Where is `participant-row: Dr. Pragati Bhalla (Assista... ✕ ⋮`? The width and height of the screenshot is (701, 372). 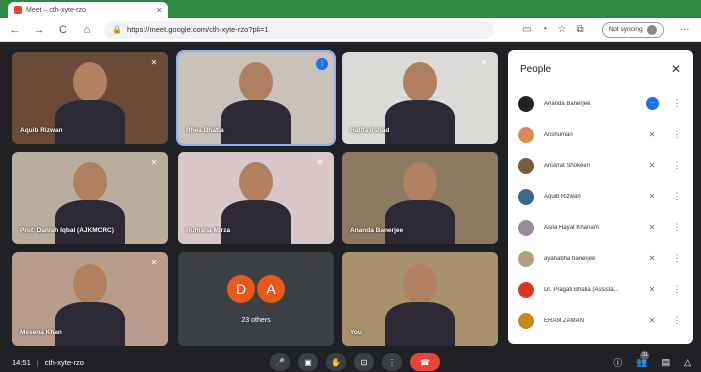 participant-row: Dr. Pragati Bhalla (Assista... ✕ ⋮ is located at coordinates (600, 289).